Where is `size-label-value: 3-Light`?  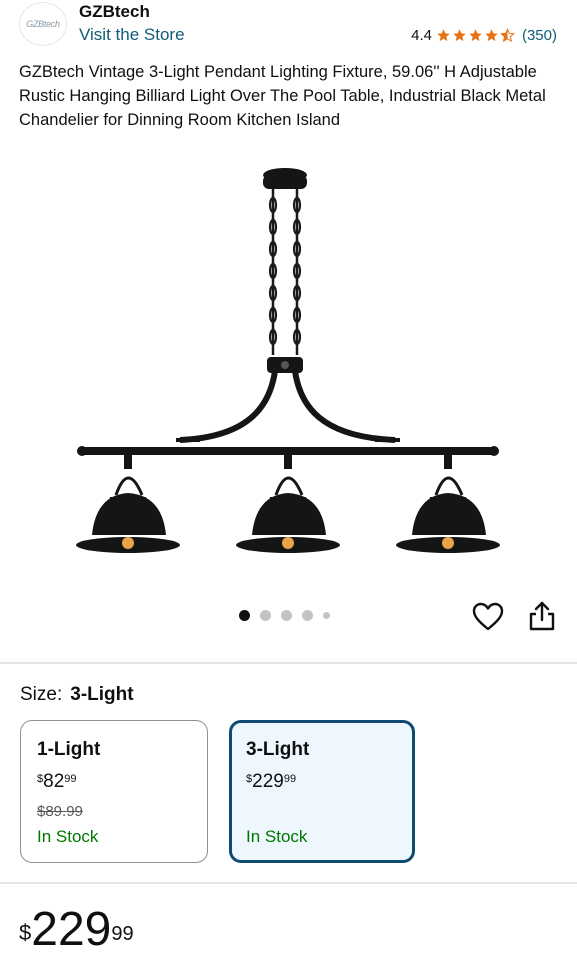 size-label-value: 3-Light is located at coordinates (102, 694).